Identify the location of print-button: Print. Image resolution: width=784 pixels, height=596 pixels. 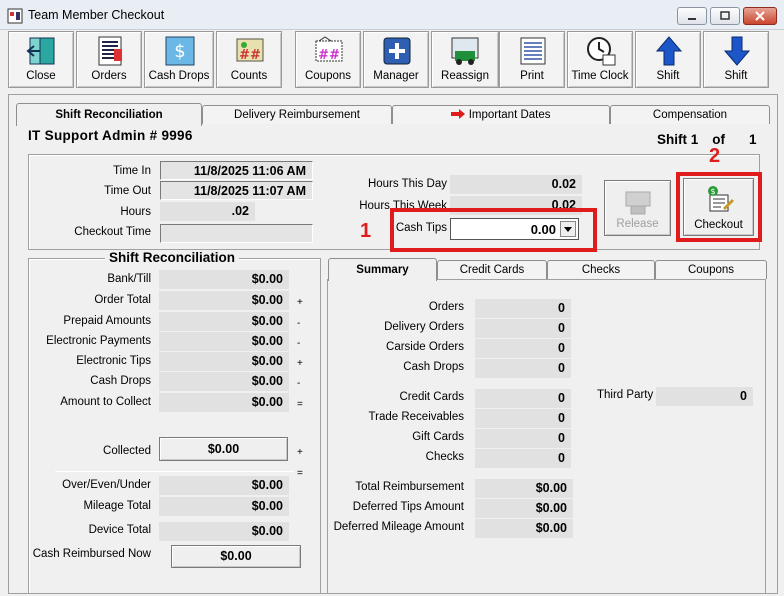
(532, 59).